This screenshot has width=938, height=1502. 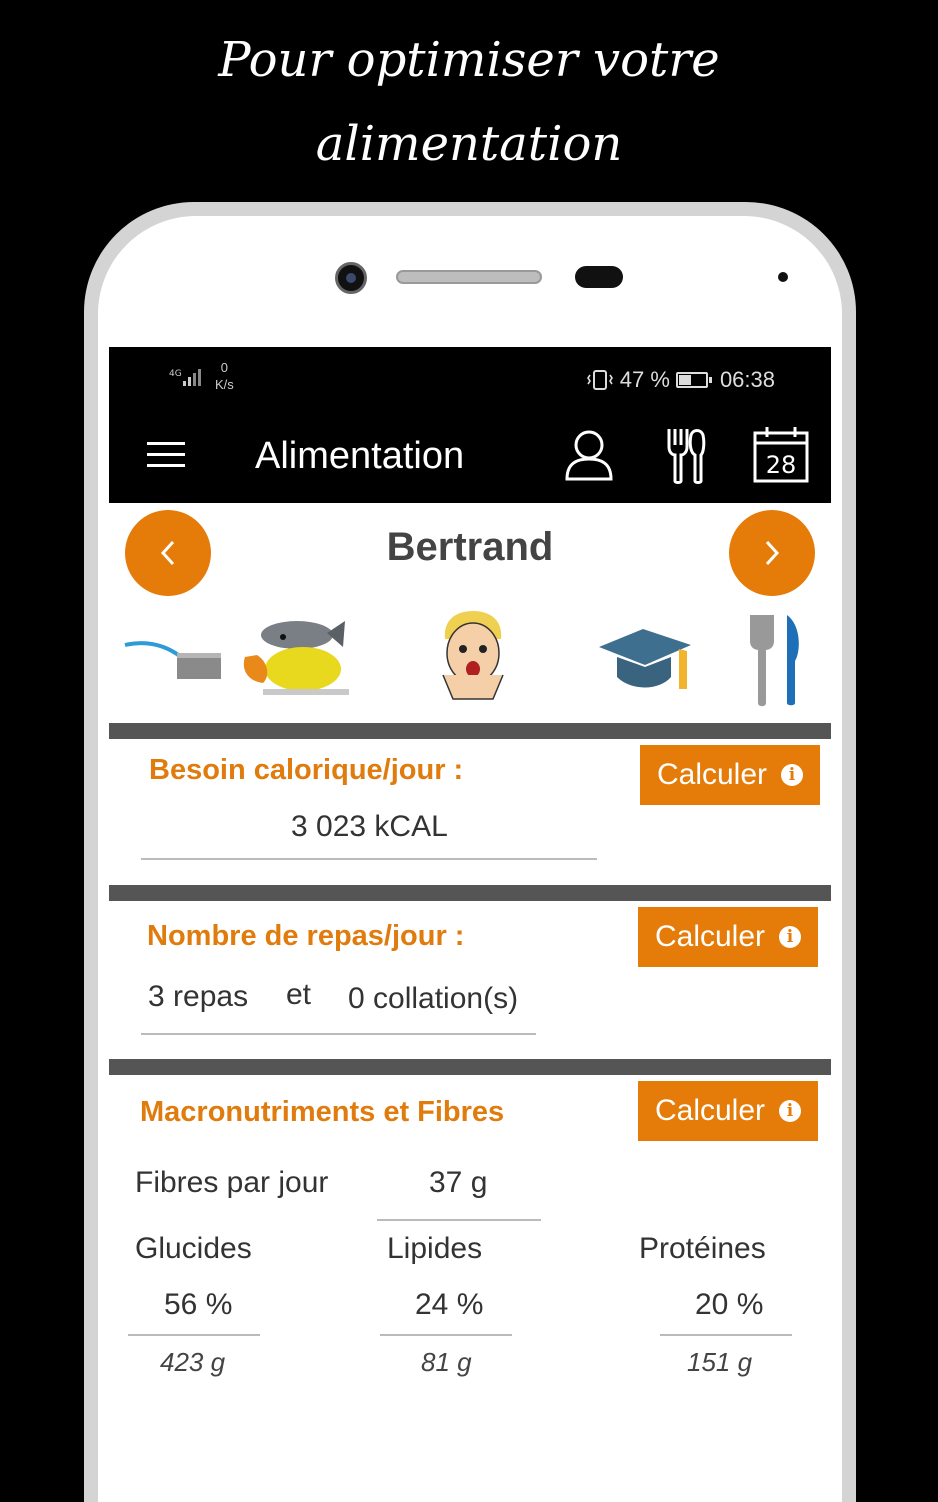 I want to click on person-name: Bertrand, so click(x=470, y=547).